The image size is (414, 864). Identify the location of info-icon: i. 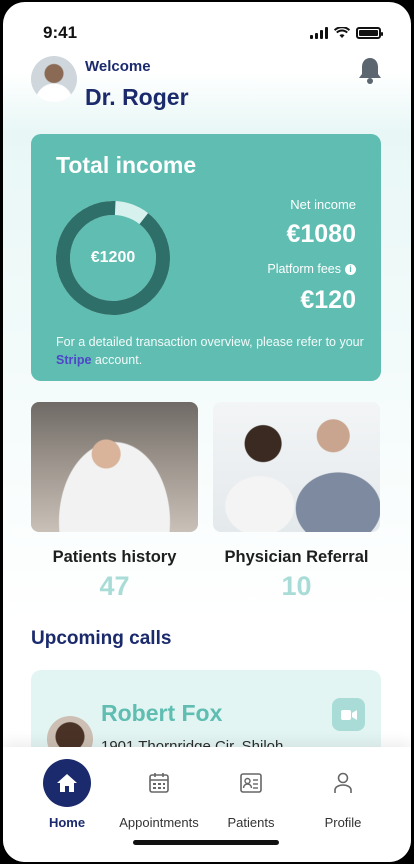
(350, 269).